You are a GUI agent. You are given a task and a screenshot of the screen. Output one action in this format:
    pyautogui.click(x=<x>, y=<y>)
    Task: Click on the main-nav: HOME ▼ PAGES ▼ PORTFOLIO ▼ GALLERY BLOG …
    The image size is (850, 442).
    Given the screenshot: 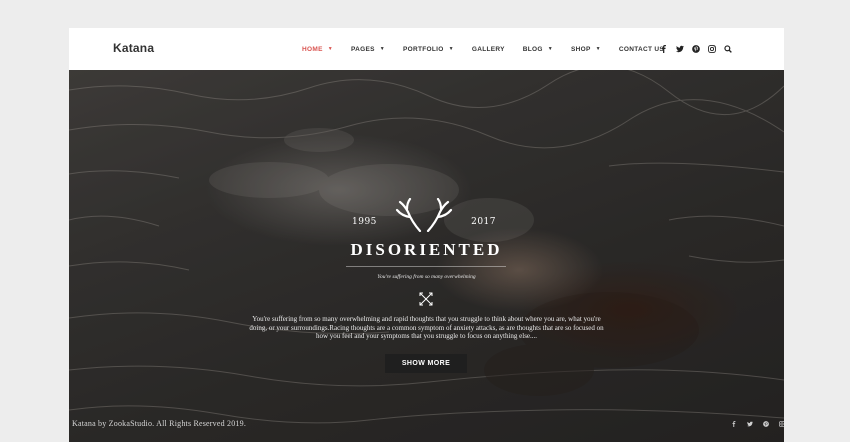 What is the action you would take?
    pyautogui.click(x=492, y=49)
    